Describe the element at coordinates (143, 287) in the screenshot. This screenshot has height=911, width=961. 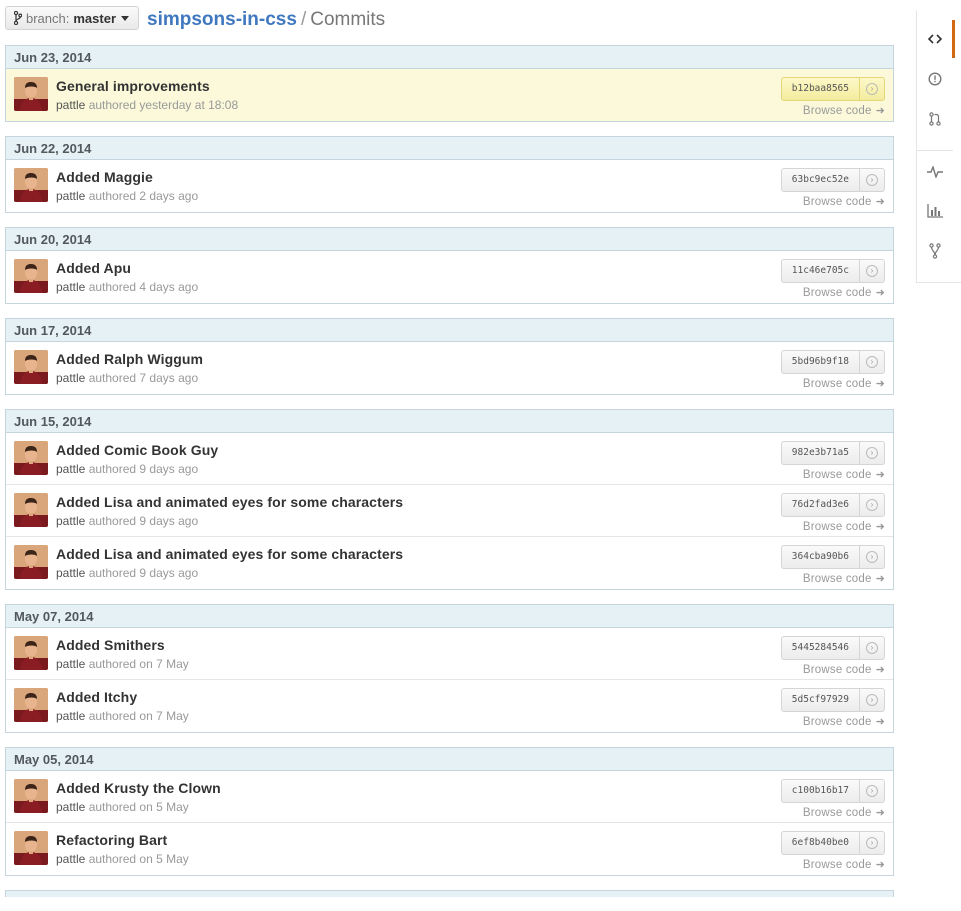
I see `commit-time: authored 4 days ago` at that location.